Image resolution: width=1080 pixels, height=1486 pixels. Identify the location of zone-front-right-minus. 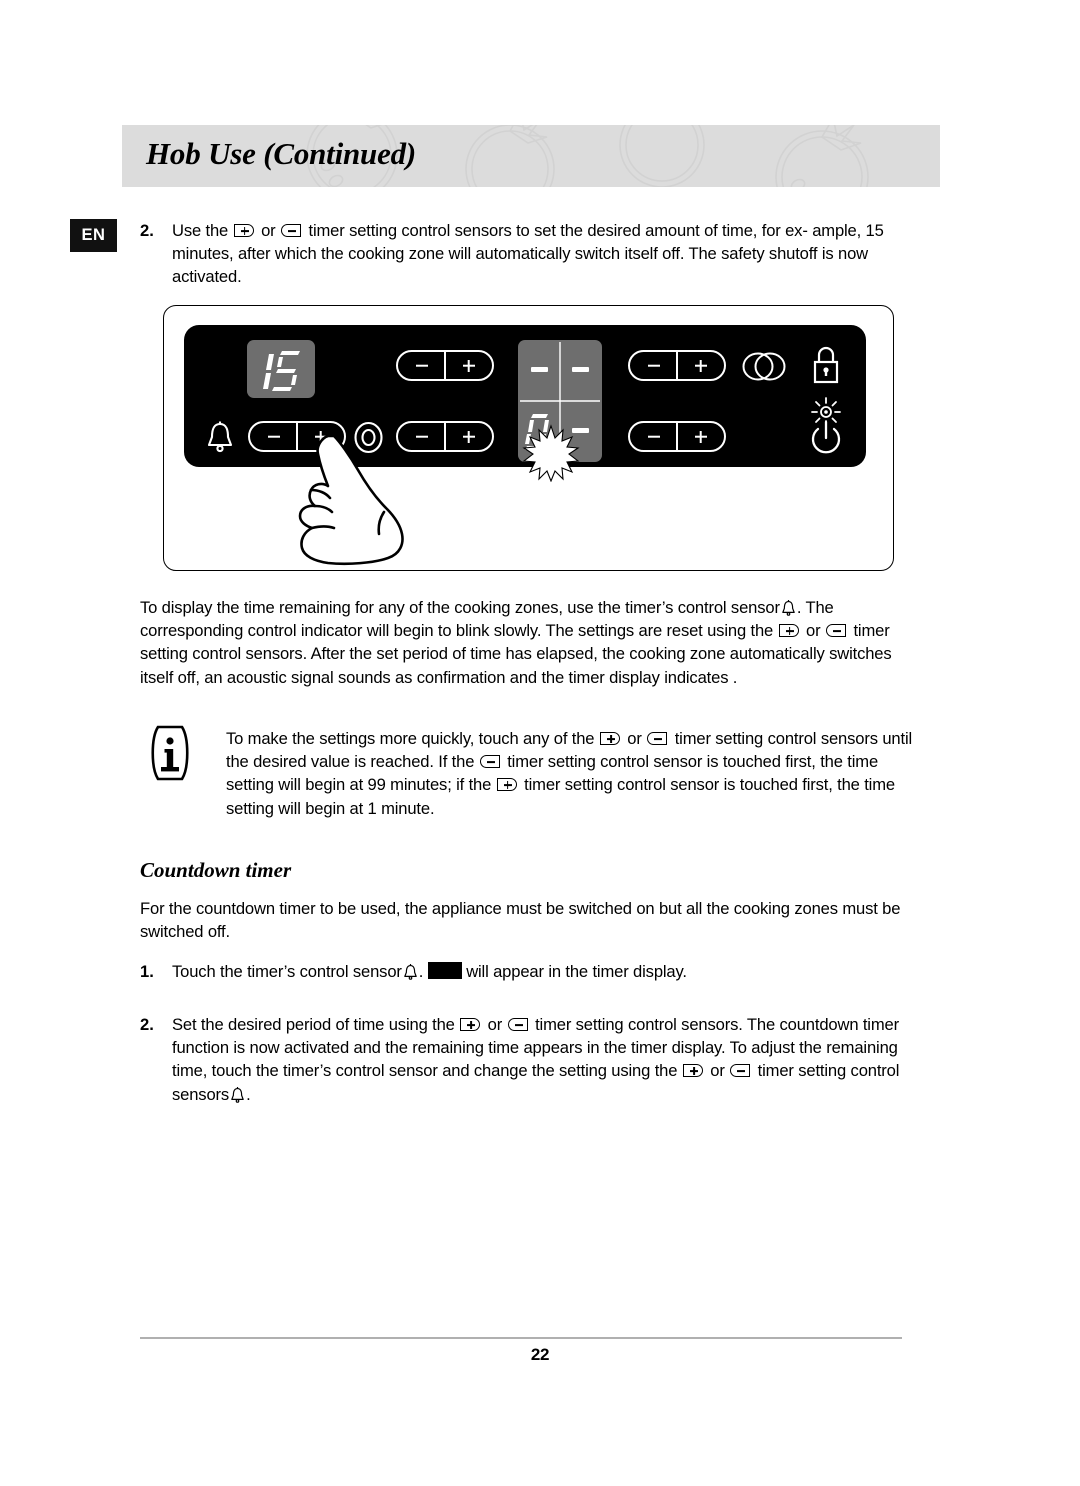
(653, 365).